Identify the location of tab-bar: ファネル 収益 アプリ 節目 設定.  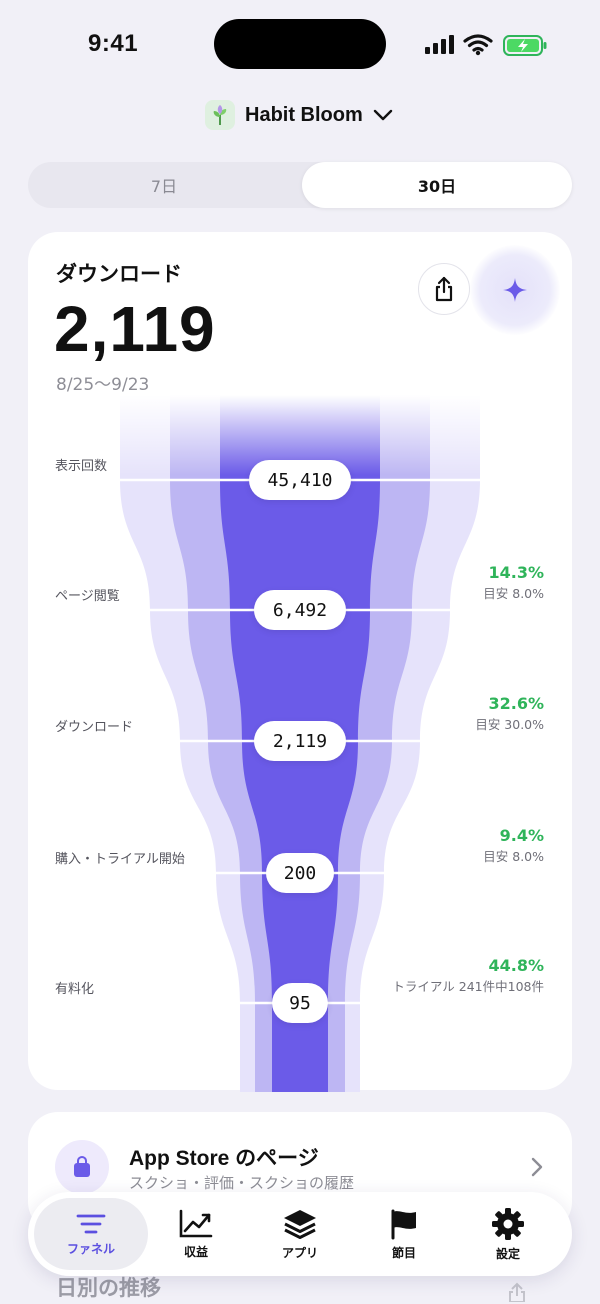
(300, 1234).